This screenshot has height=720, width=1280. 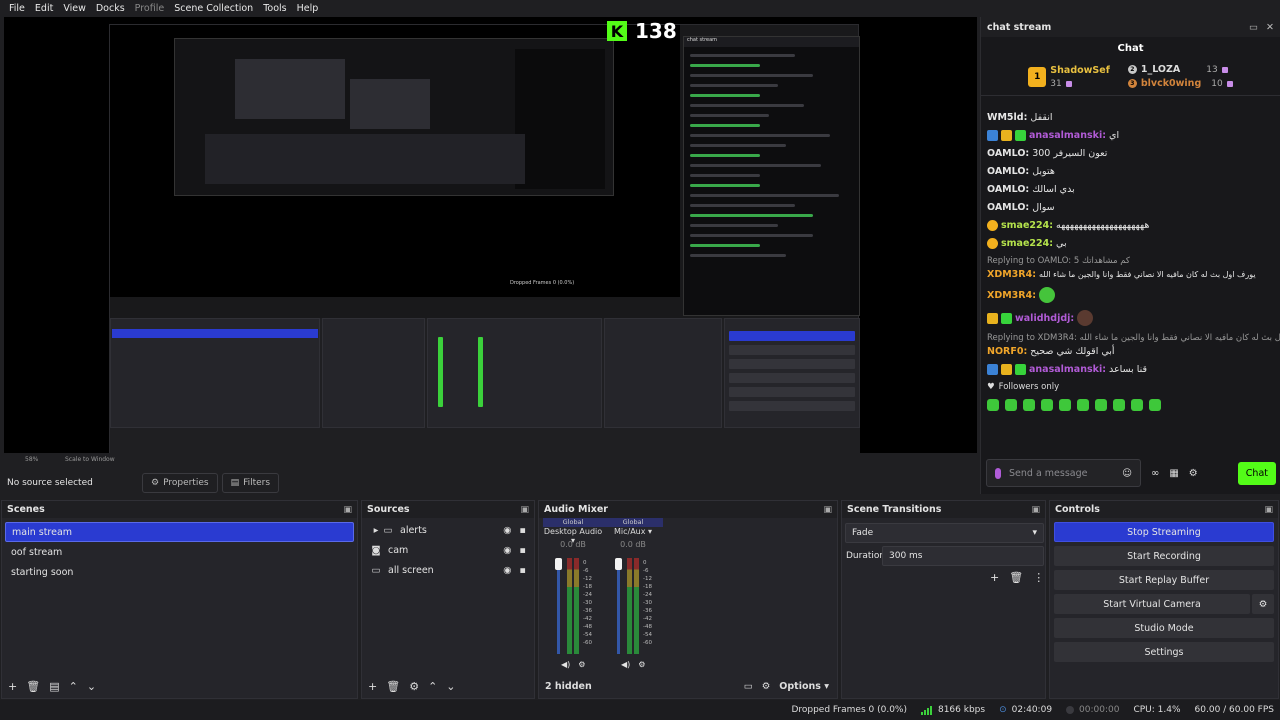 I want to click on stop-streaming-button: Stop Streaming, so click(x=1164, y=532).